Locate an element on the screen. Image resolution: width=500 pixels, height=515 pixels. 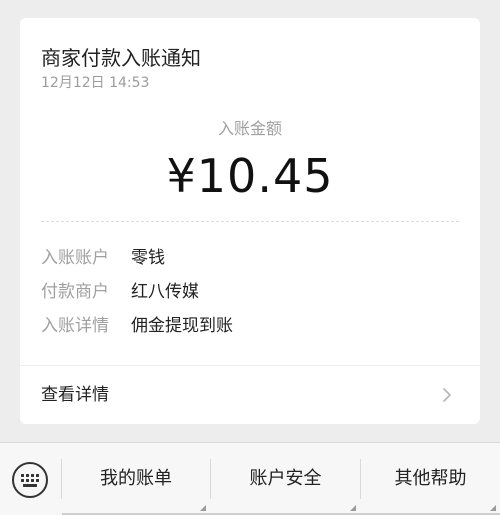
detail-row-account: 入账账户 零钱 is located at coordinates (103, 258).